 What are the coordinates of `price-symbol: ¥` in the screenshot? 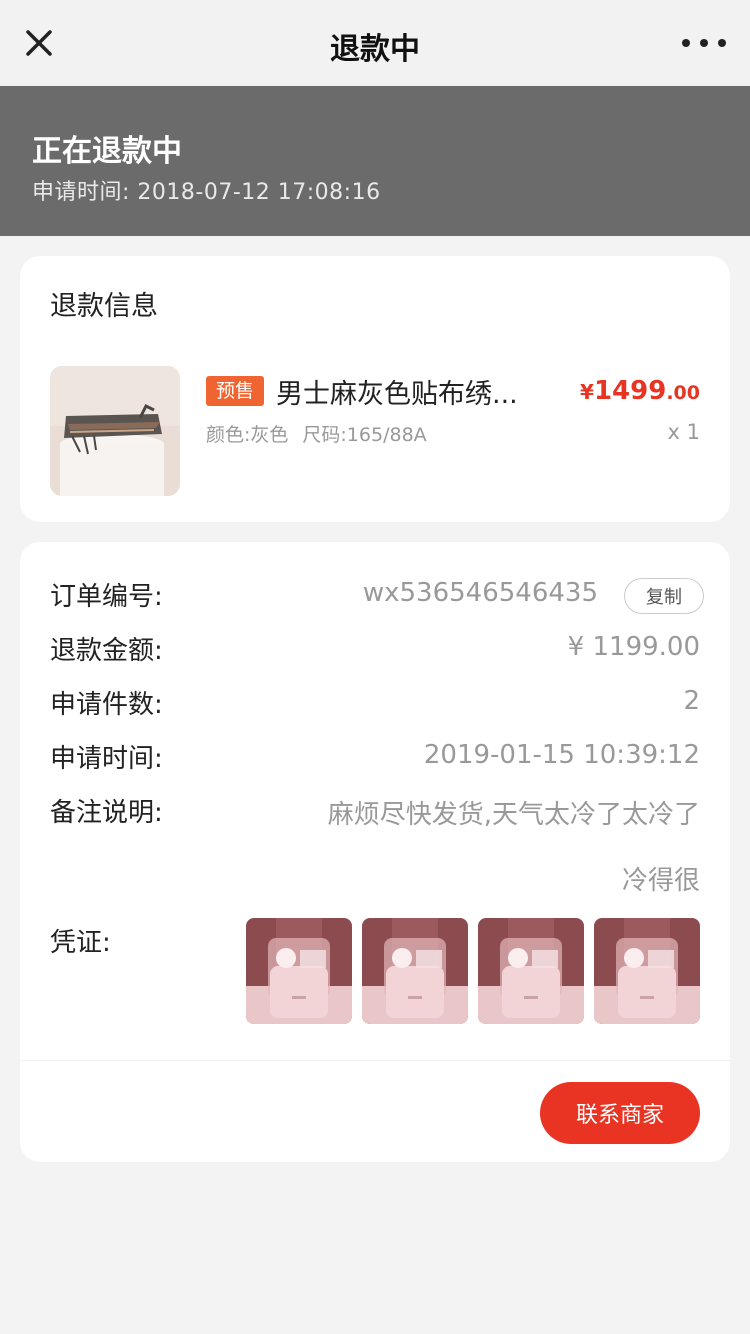 It's located at (587, 392).